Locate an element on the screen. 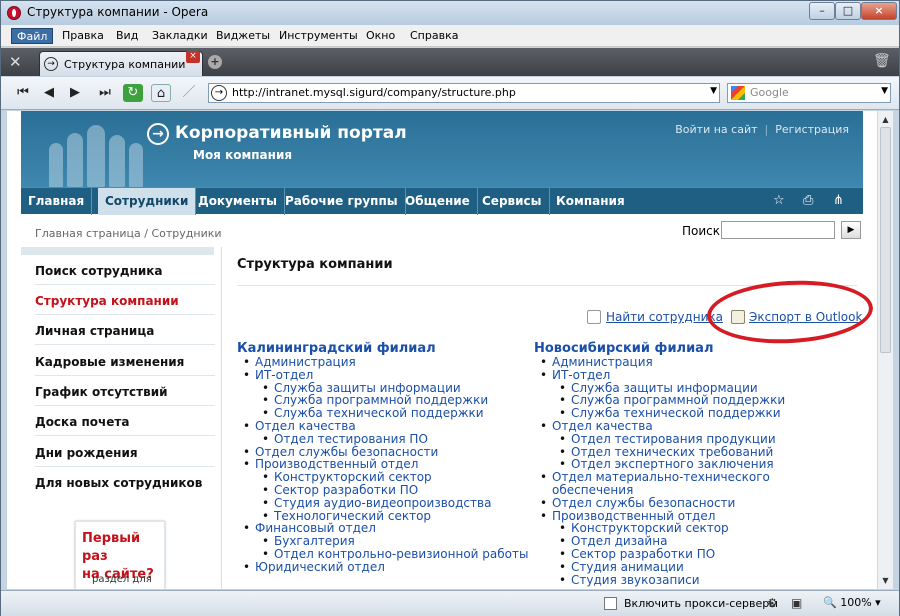 The width and height of the screenshot is (900, 616). rewind-icon: ⏮ is located at coordinates (23, 93).